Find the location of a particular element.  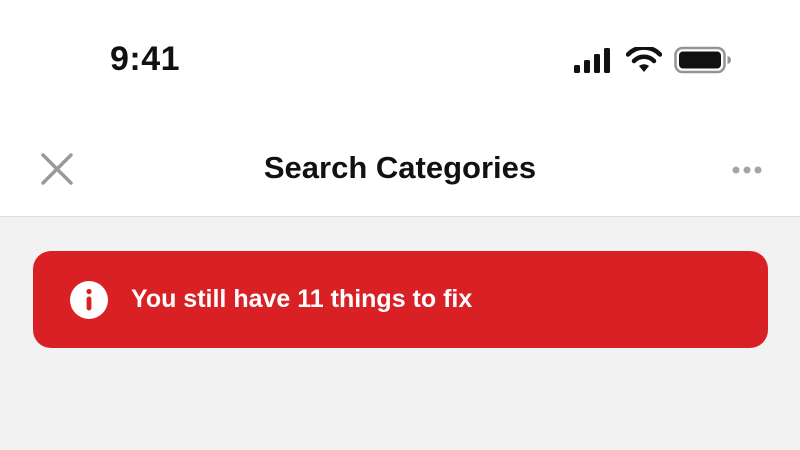

more-options-button is located at coordinates (748, 170).